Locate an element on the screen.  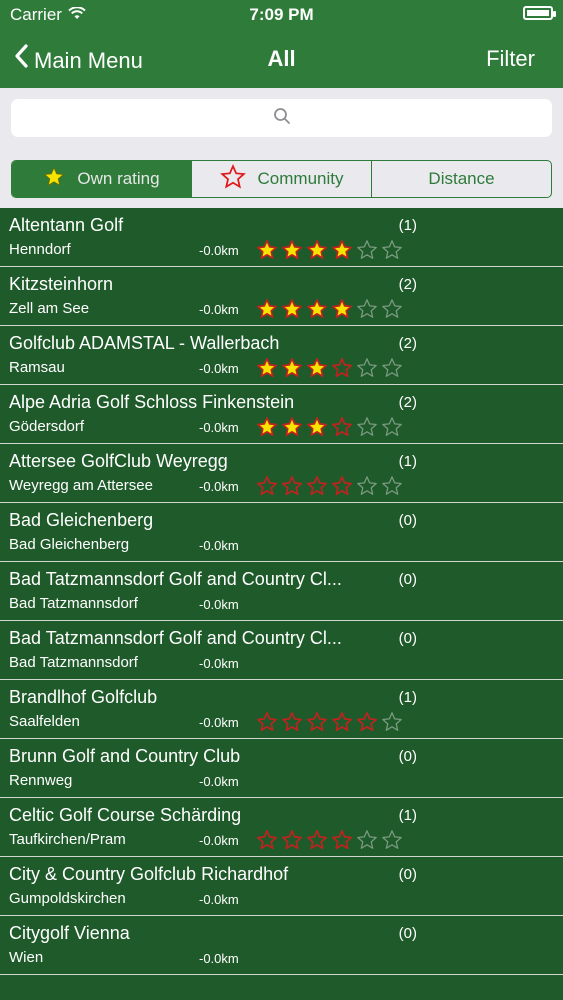
course-name: Kitzsteinhorn is located at coordinates (61, 284).